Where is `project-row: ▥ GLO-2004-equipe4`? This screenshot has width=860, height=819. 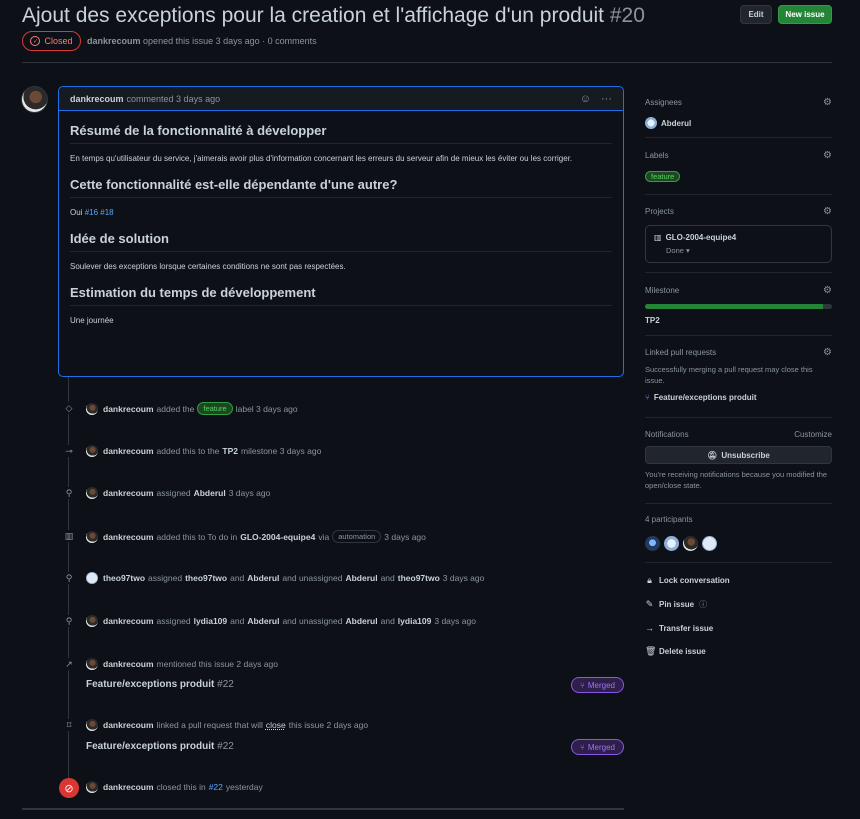 project-row: ▥ GLO-2004-equipe4 is located at coordinates (738, 237).